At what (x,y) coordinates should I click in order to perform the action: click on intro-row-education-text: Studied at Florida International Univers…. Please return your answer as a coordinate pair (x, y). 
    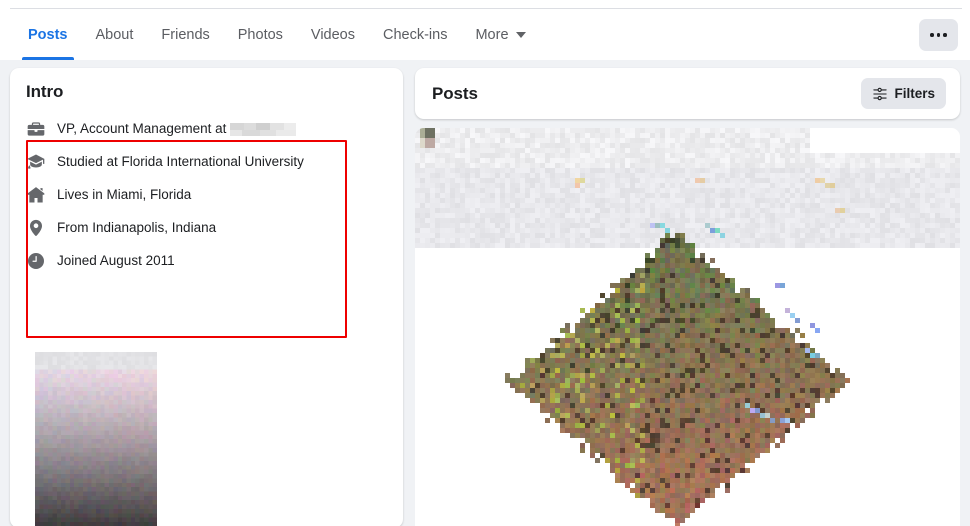
    Looking at the image, I should click on (180, 161).